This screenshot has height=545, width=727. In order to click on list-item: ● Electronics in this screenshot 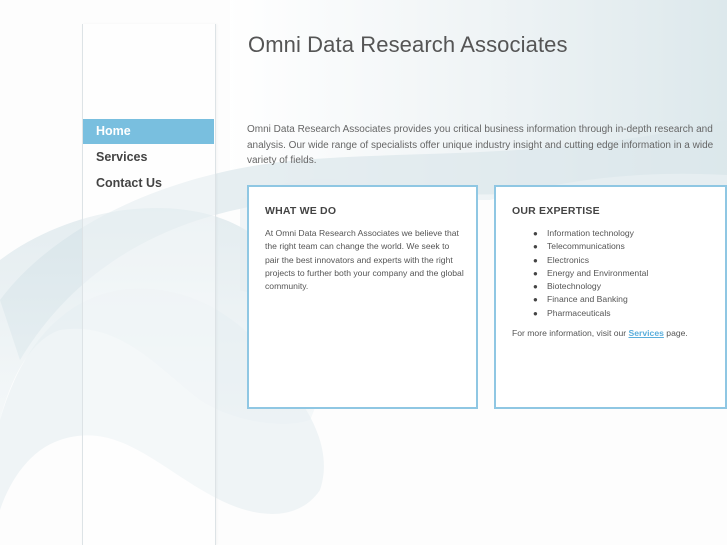, I will do `click(590, 260)`.